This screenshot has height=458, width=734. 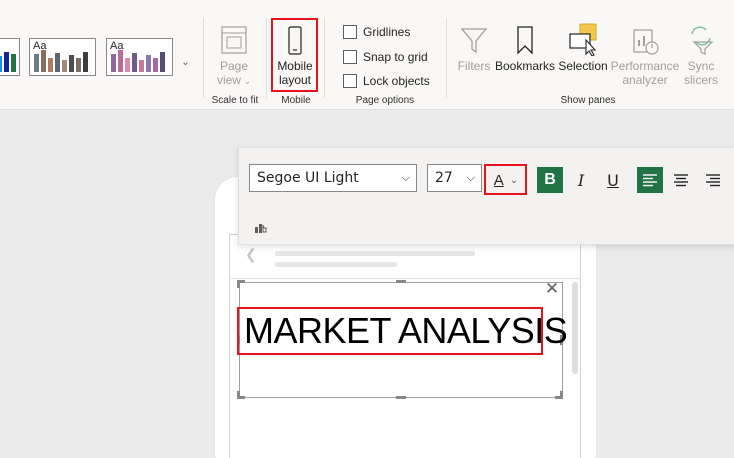 What do you see at coordinates (454, 178) in the screenshot?
I see `font-size-select: 27 ⌵` at bounding box center [454, 178].